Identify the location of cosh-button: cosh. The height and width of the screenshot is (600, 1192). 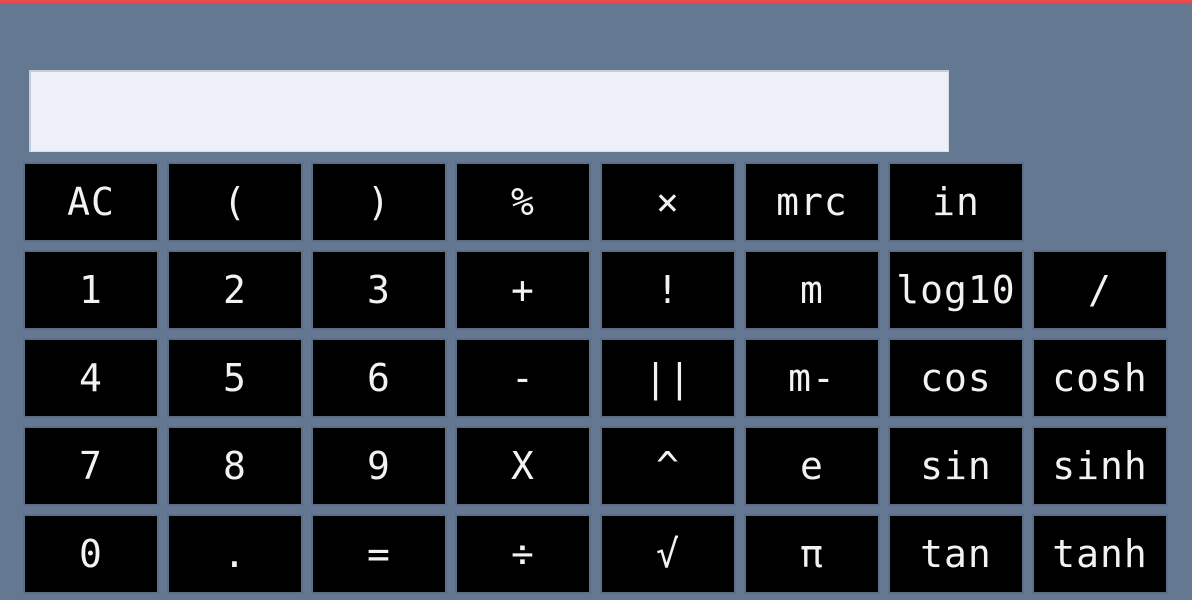
(1100, 378).